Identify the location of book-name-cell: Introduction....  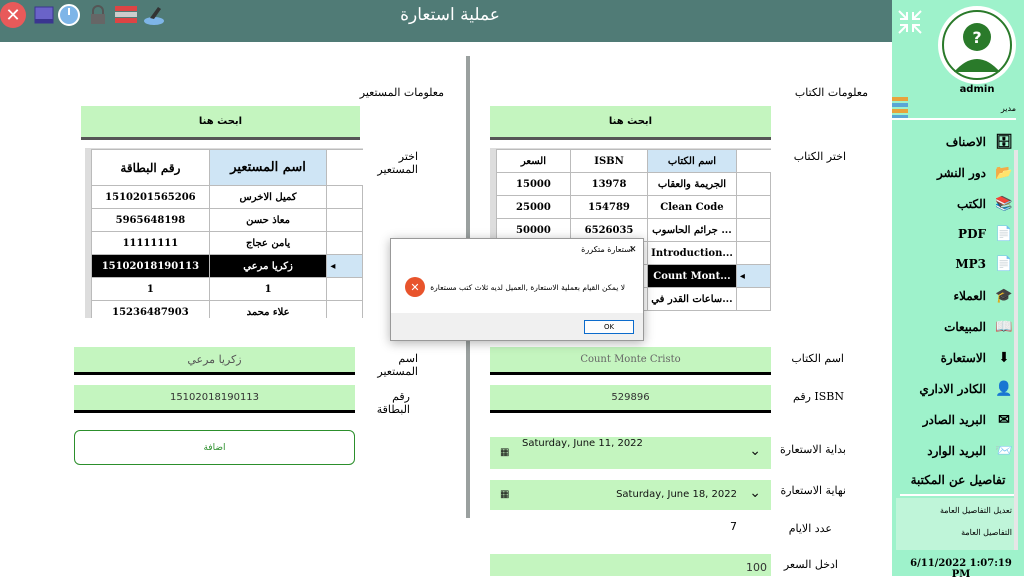
(692, 253).